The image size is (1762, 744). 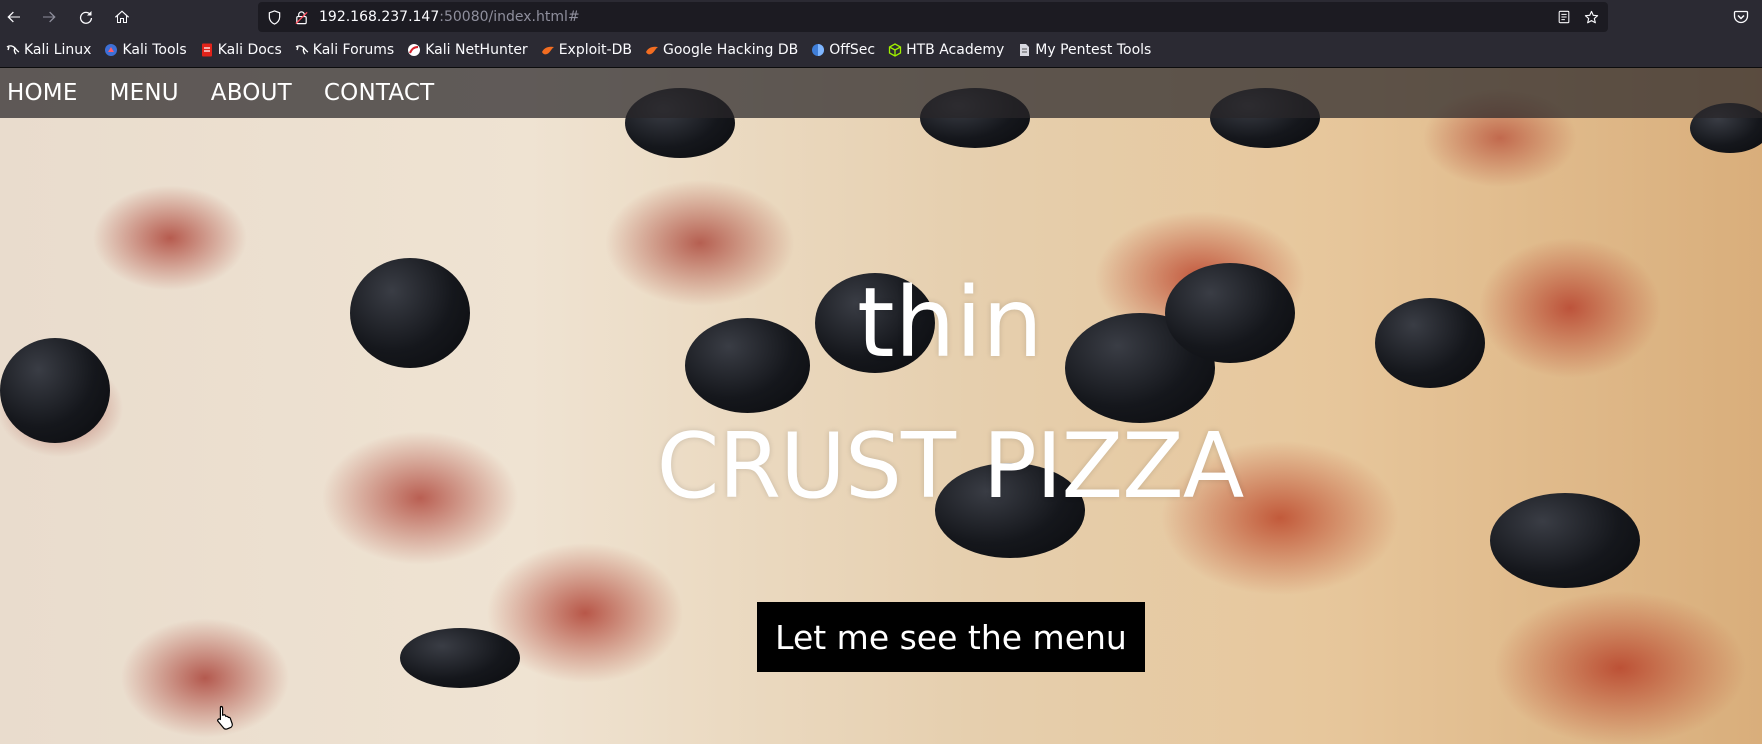 I want to click on htb-cube-icon, so click(x=895, y=50).